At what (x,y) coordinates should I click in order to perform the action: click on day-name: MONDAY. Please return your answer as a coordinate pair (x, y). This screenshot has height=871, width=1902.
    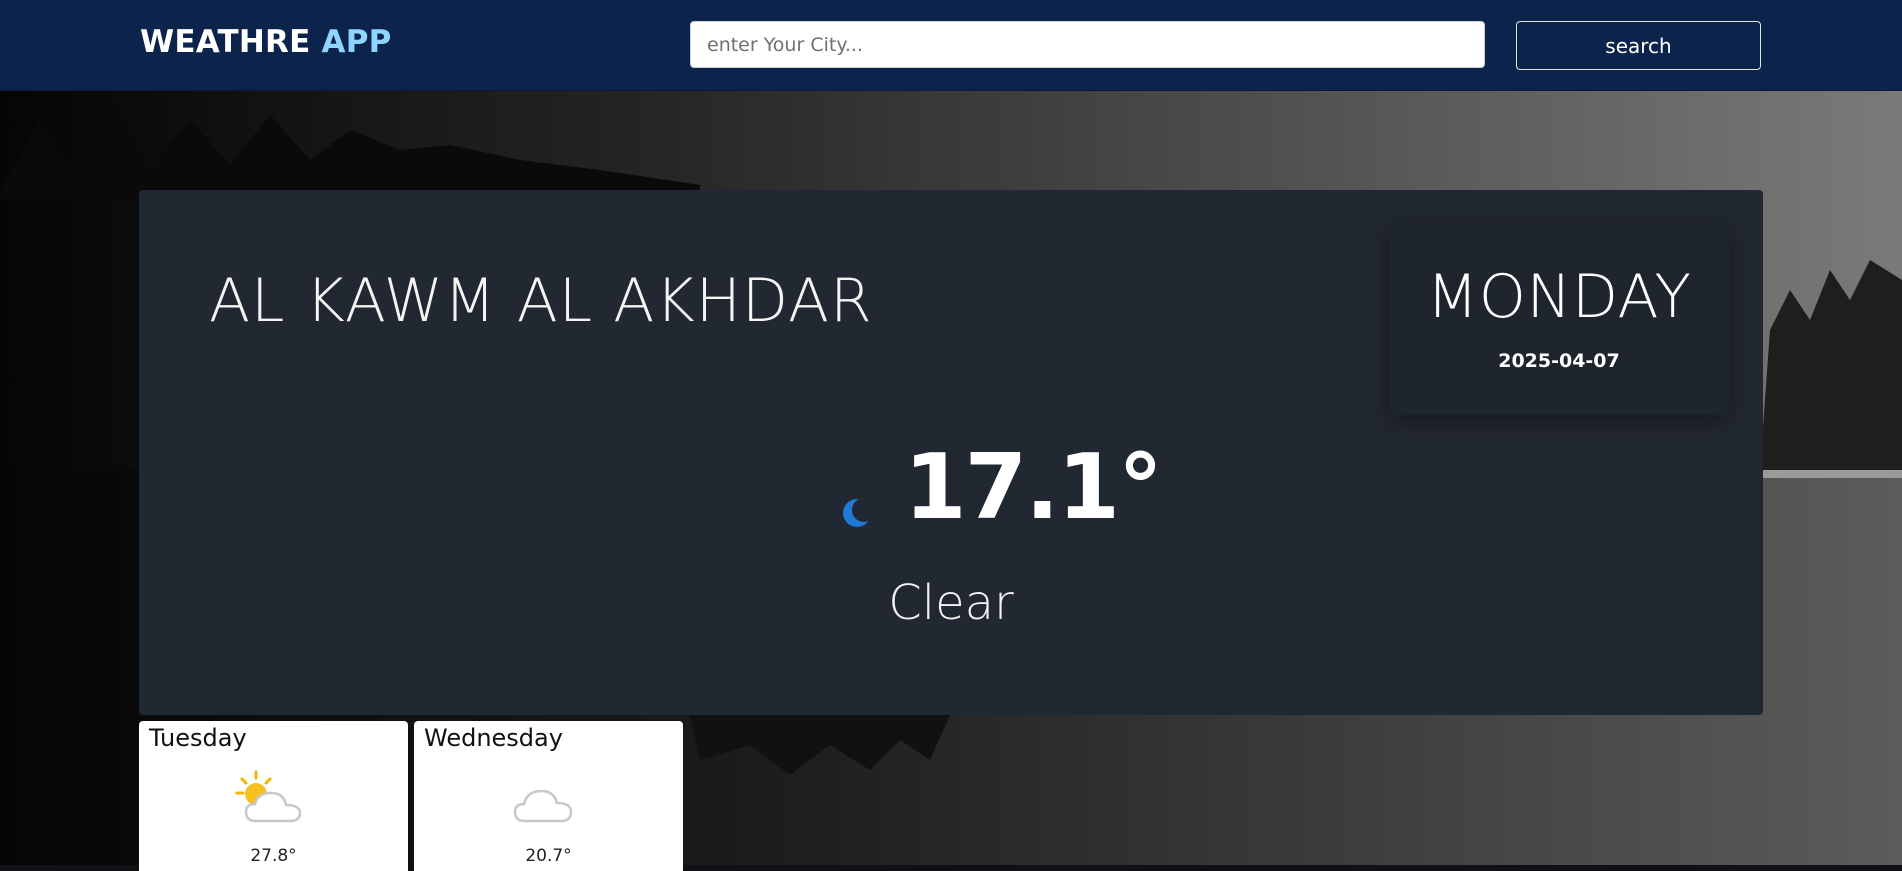
    Looking at the image, I should click on (1559, 297).